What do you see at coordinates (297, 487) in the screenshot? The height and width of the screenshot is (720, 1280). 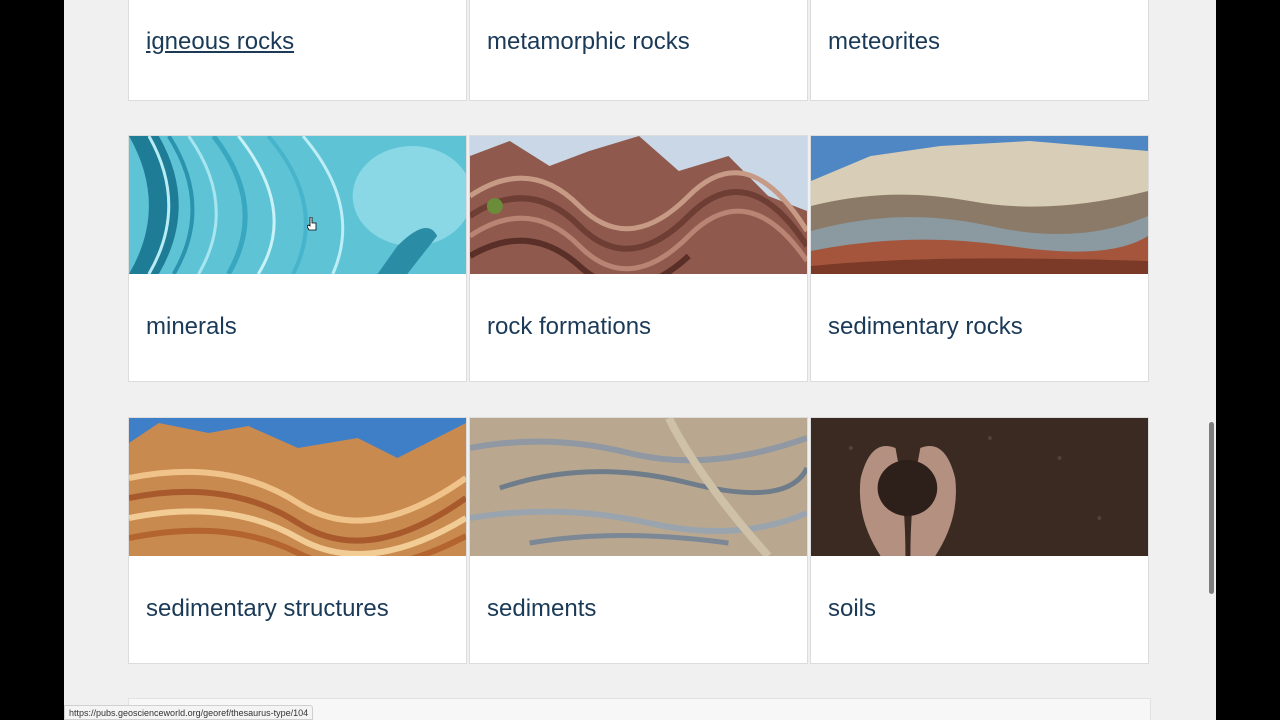 I see `sandstone-wave-image` at bounding box center [297, 487].